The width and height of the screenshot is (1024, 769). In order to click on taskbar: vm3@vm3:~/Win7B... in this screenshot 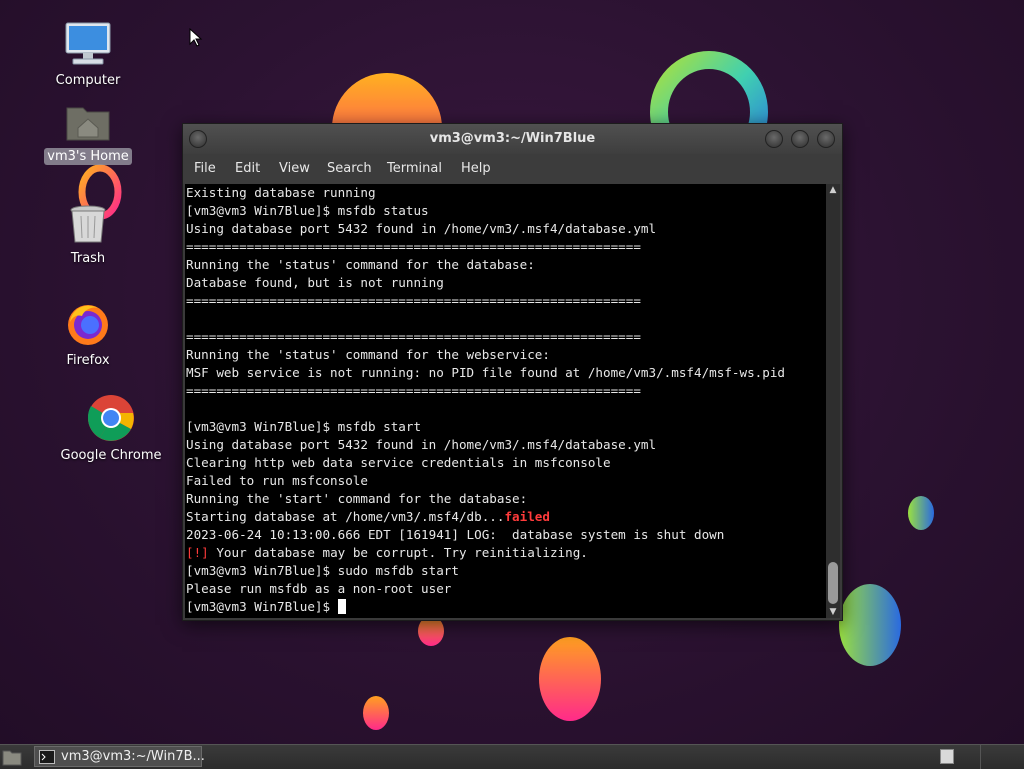, I will do `click(512, 756)`.